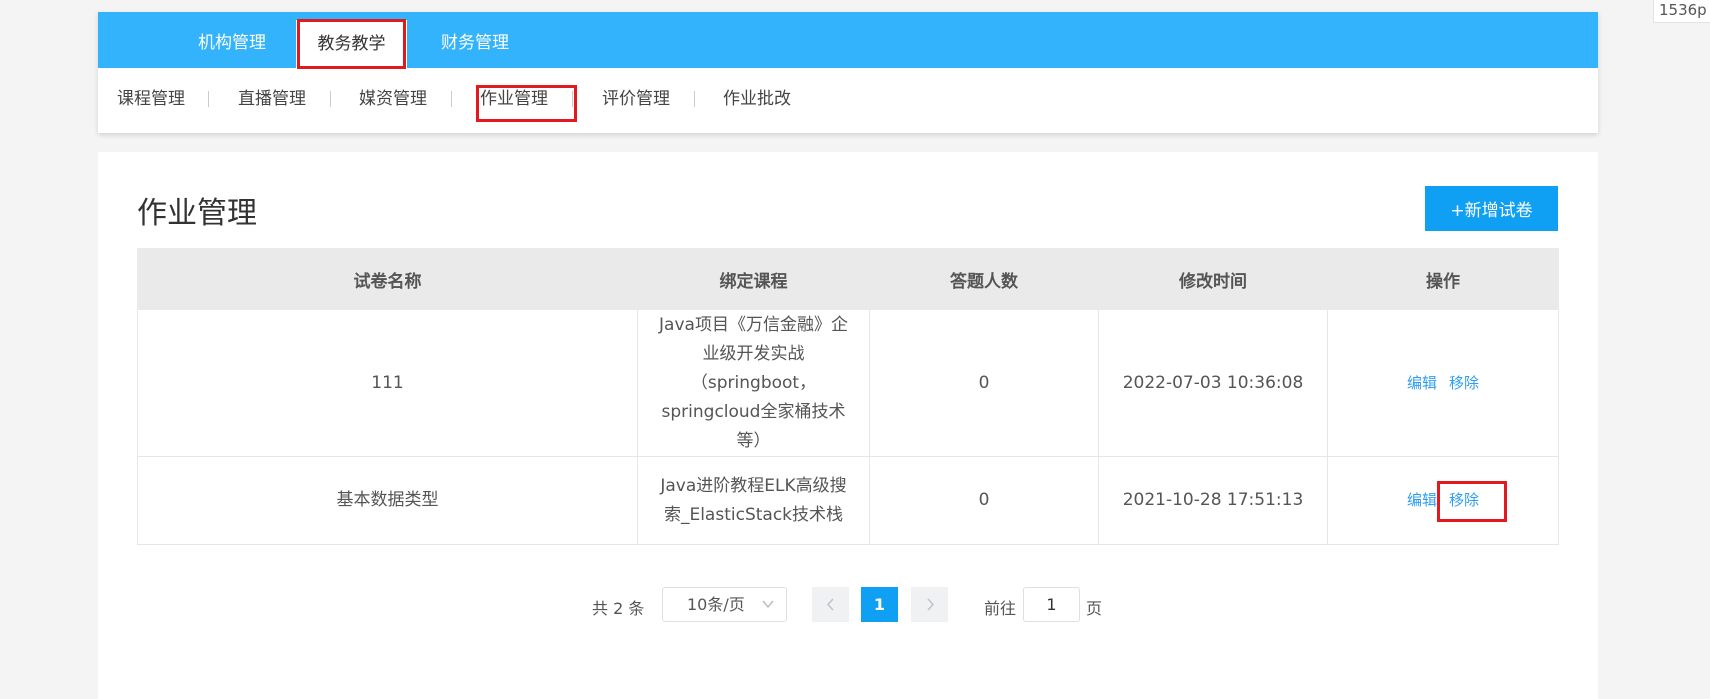 The width and height of the screenshot is (1710, 699). What do you see at coordinates (197, 213) in the screenshot?
I see `page-title: 作业管理` at bounding box center [197, 213].